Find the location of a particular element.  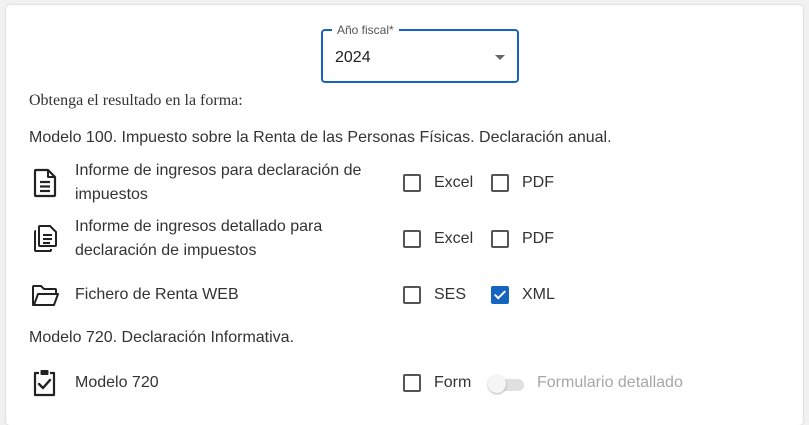

documents-stack-icon is located at coordinates (45, 239).